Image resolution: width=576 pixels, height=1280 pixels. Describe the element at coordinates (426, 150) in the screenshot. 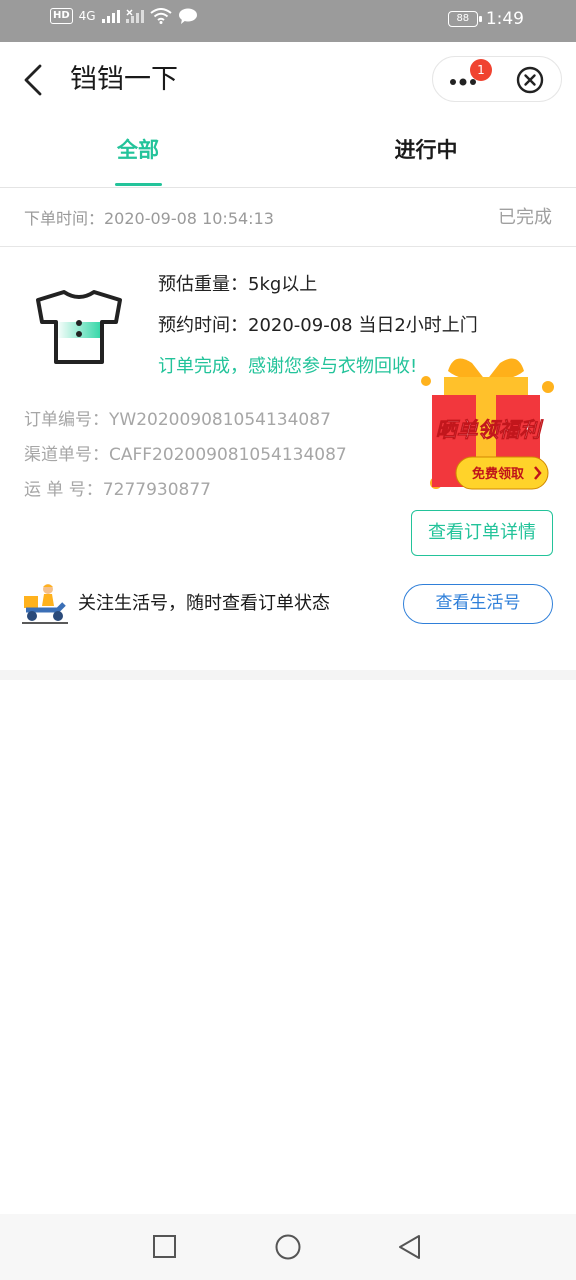

I see `tab-in-progress: 进行中` at that location.